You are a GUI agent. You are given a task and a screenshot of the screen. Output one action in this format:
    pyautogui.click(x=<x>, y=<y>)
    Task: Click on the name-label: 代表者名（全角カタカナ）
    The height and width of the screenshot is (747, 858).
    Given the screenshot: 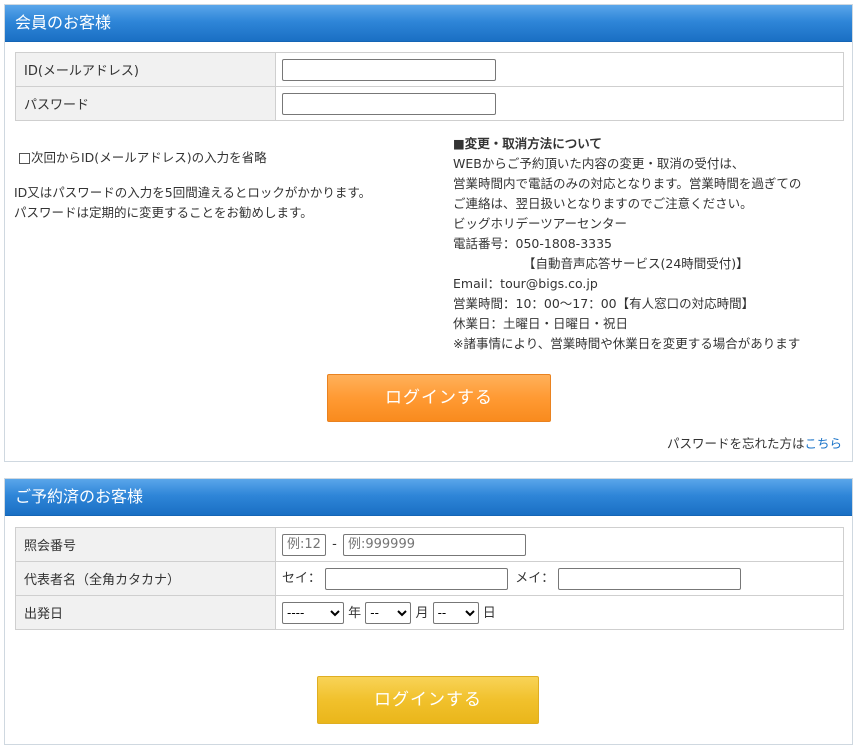 What is the action you would take?
    pyautogui.click(x=145, y=578)
    